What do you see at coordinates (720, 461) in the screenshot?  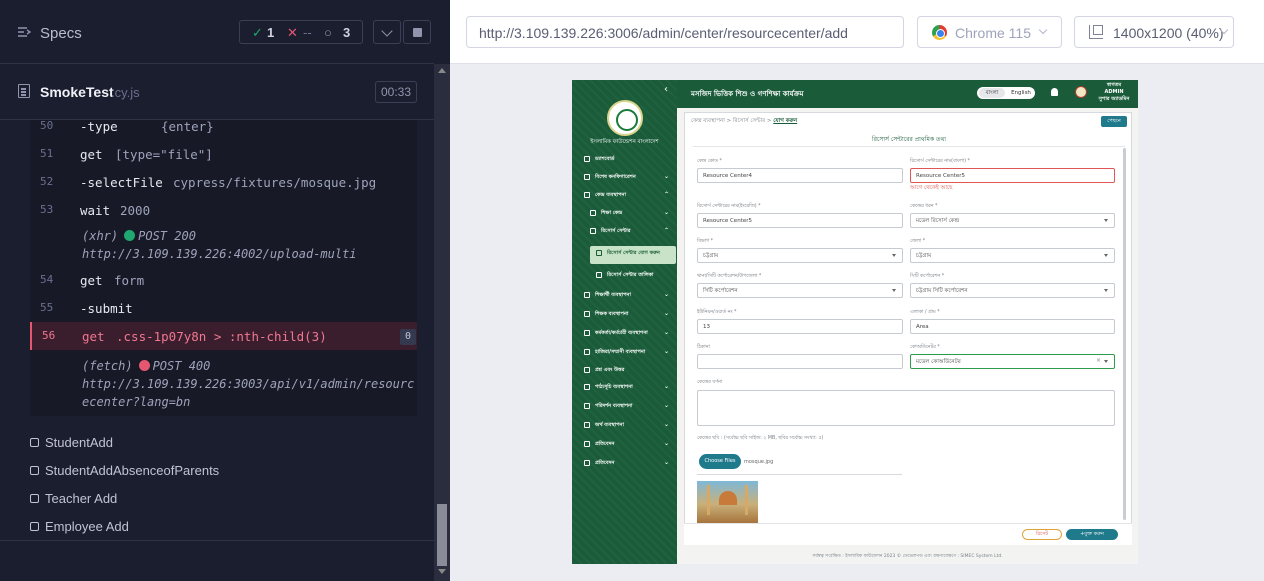 I see `choose-files-button: Choose Files` at bounding box center [720, 461].